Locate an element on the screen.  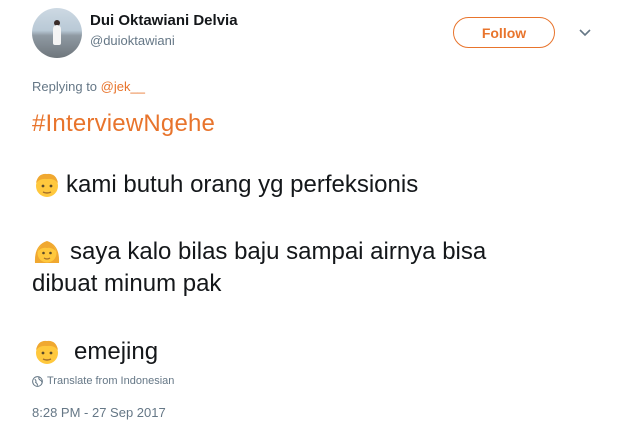
chevron-down-icon is located at coordinates (585, 32).